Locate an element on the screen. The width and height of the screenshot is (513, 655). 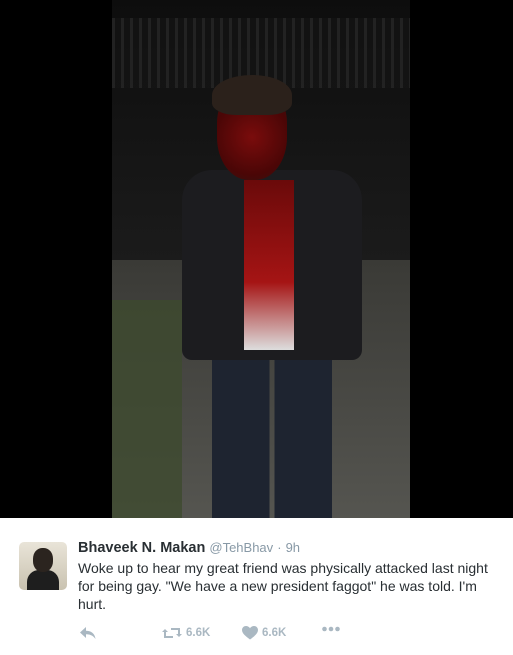
author-handle: @TehBhav is located at coordinates (241, 547).